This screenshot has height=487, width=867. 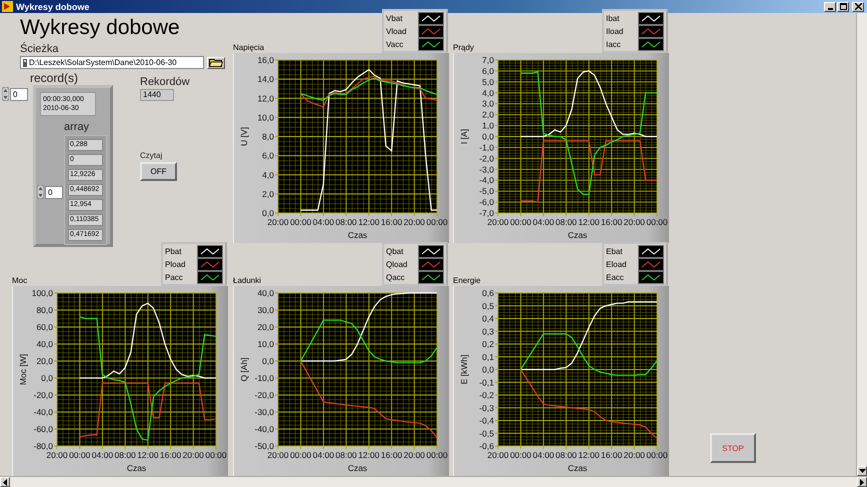 I want to click on legend-label: Ebat, so click(x=614, y=251).